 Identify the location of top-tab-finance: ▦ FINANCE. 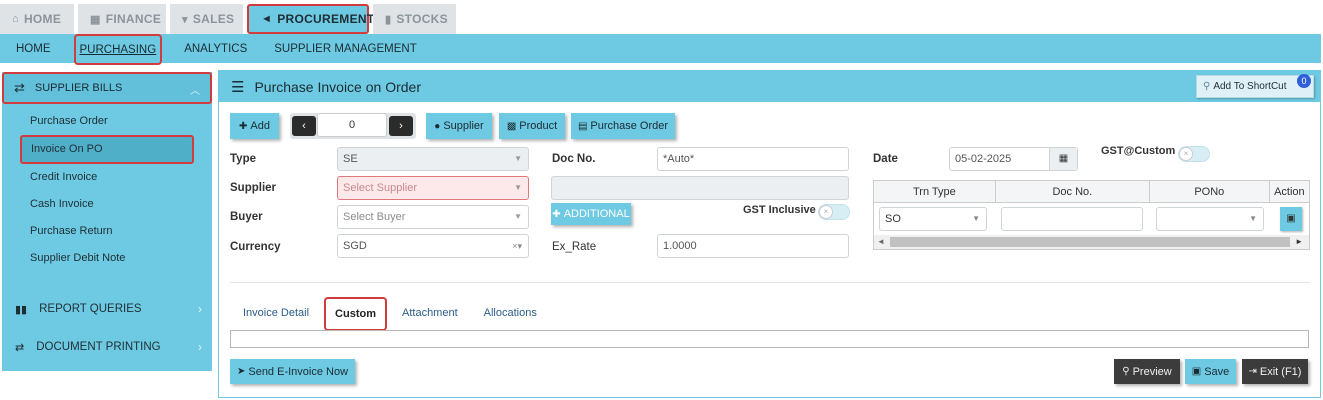
(122, 19).